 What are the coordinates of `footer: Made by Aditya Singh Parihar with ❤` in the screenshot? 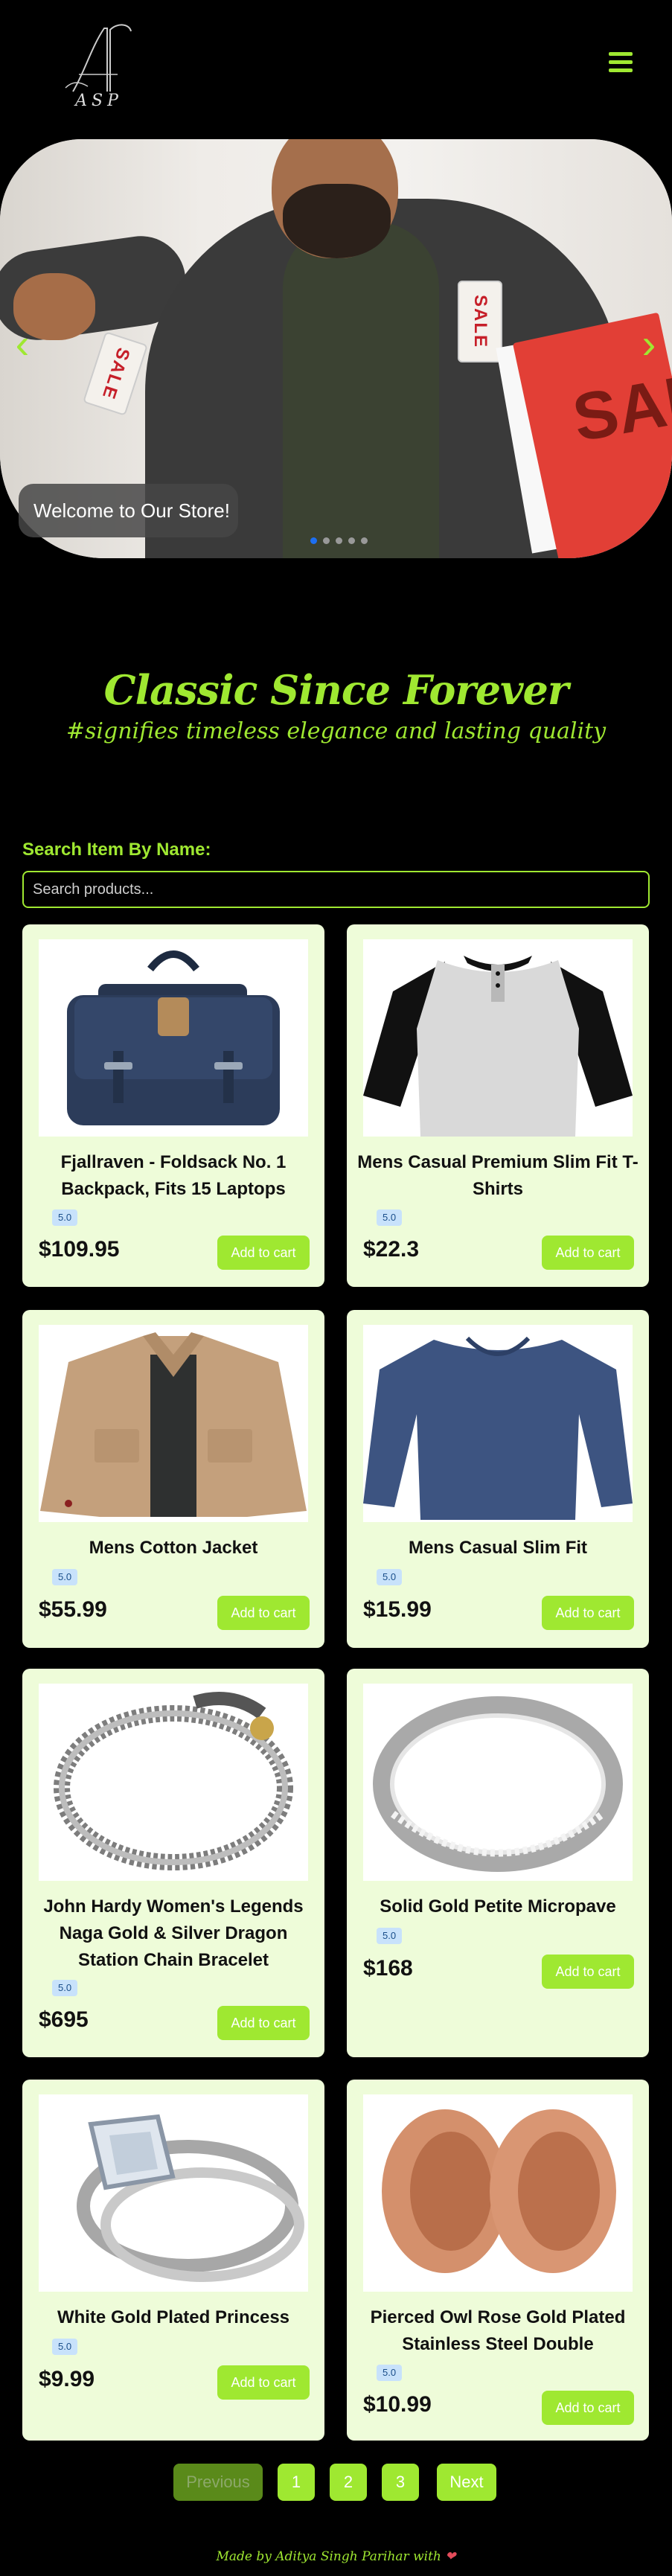 It's located at (336, 2556).